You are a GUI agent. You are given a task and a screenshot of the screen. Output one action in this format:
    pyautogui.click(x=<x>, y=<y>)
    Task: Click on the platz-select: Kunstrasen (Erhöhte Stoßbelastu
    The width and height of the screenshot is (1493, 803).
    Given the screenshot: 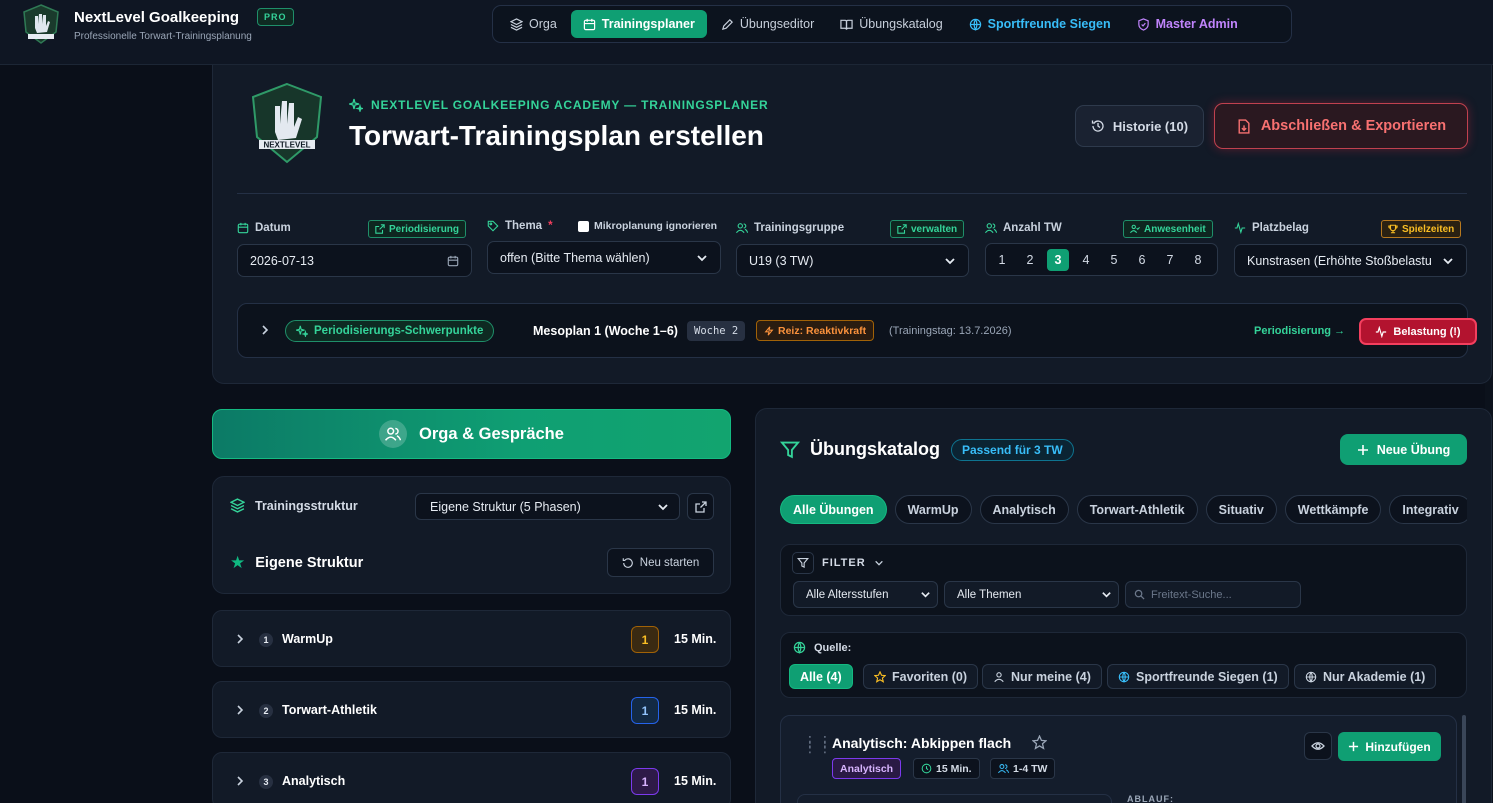 What is the action you would take?
    pyautogui.click(x=1350, y=260)
    